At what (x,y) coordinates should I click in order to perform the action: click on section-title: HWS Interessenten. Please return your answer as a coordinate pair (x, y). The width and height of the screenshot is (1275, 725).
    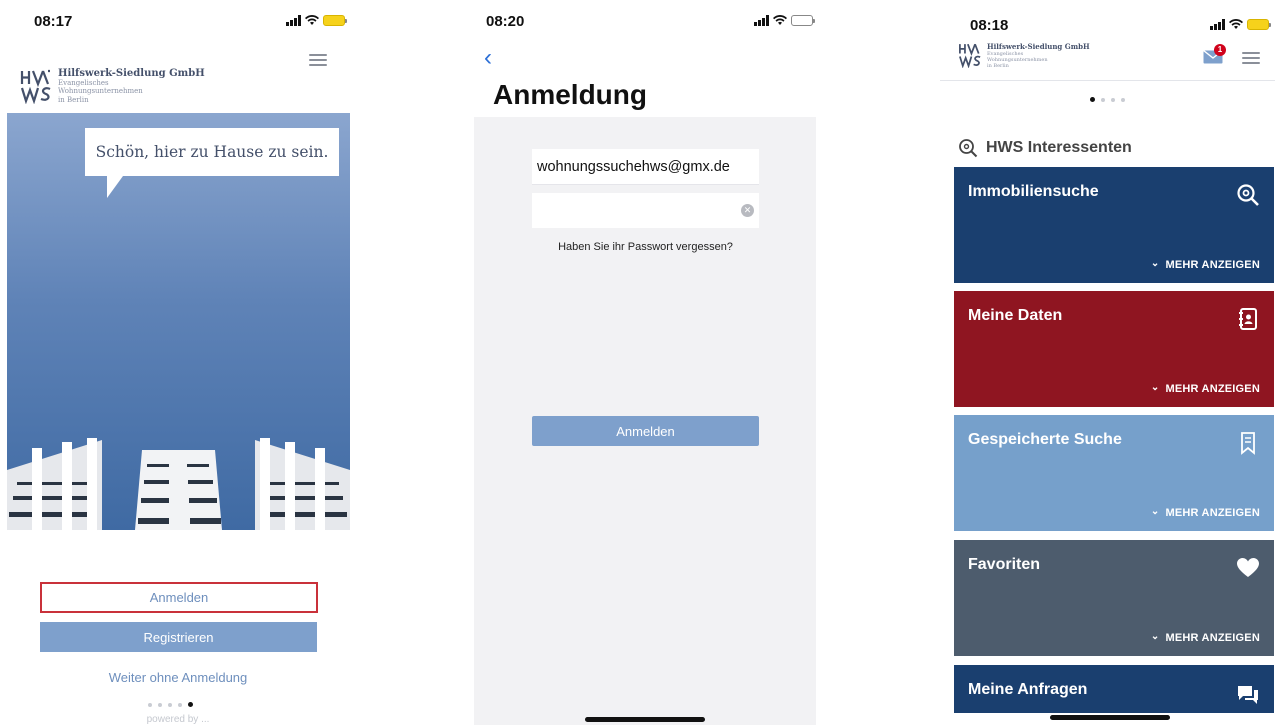
    Looking at the image, I should click on (1059, 147).